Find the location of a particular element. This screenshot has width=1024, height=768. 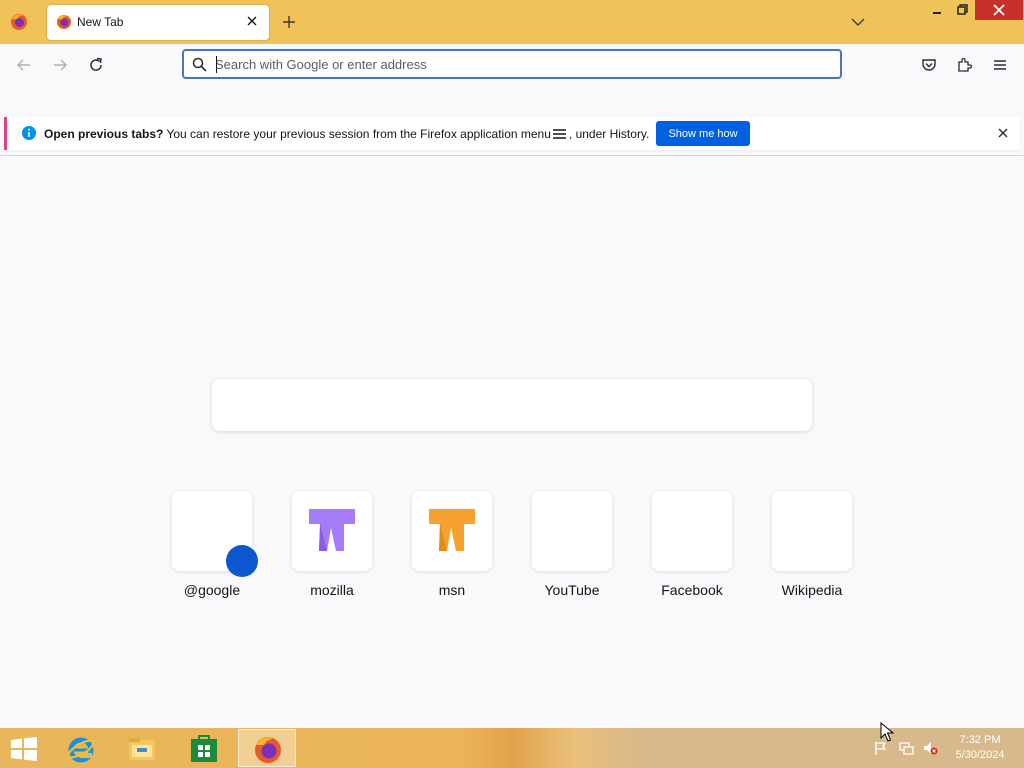

clock-date: 5/30/2024 is located at coordinates (980, 755).